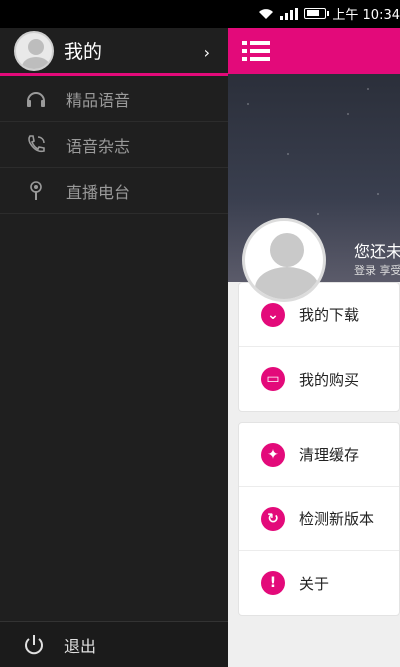 This screenshot has height=667, width=400. I want to click on drawer-item-label: 语音杂志, so click(98, 146).